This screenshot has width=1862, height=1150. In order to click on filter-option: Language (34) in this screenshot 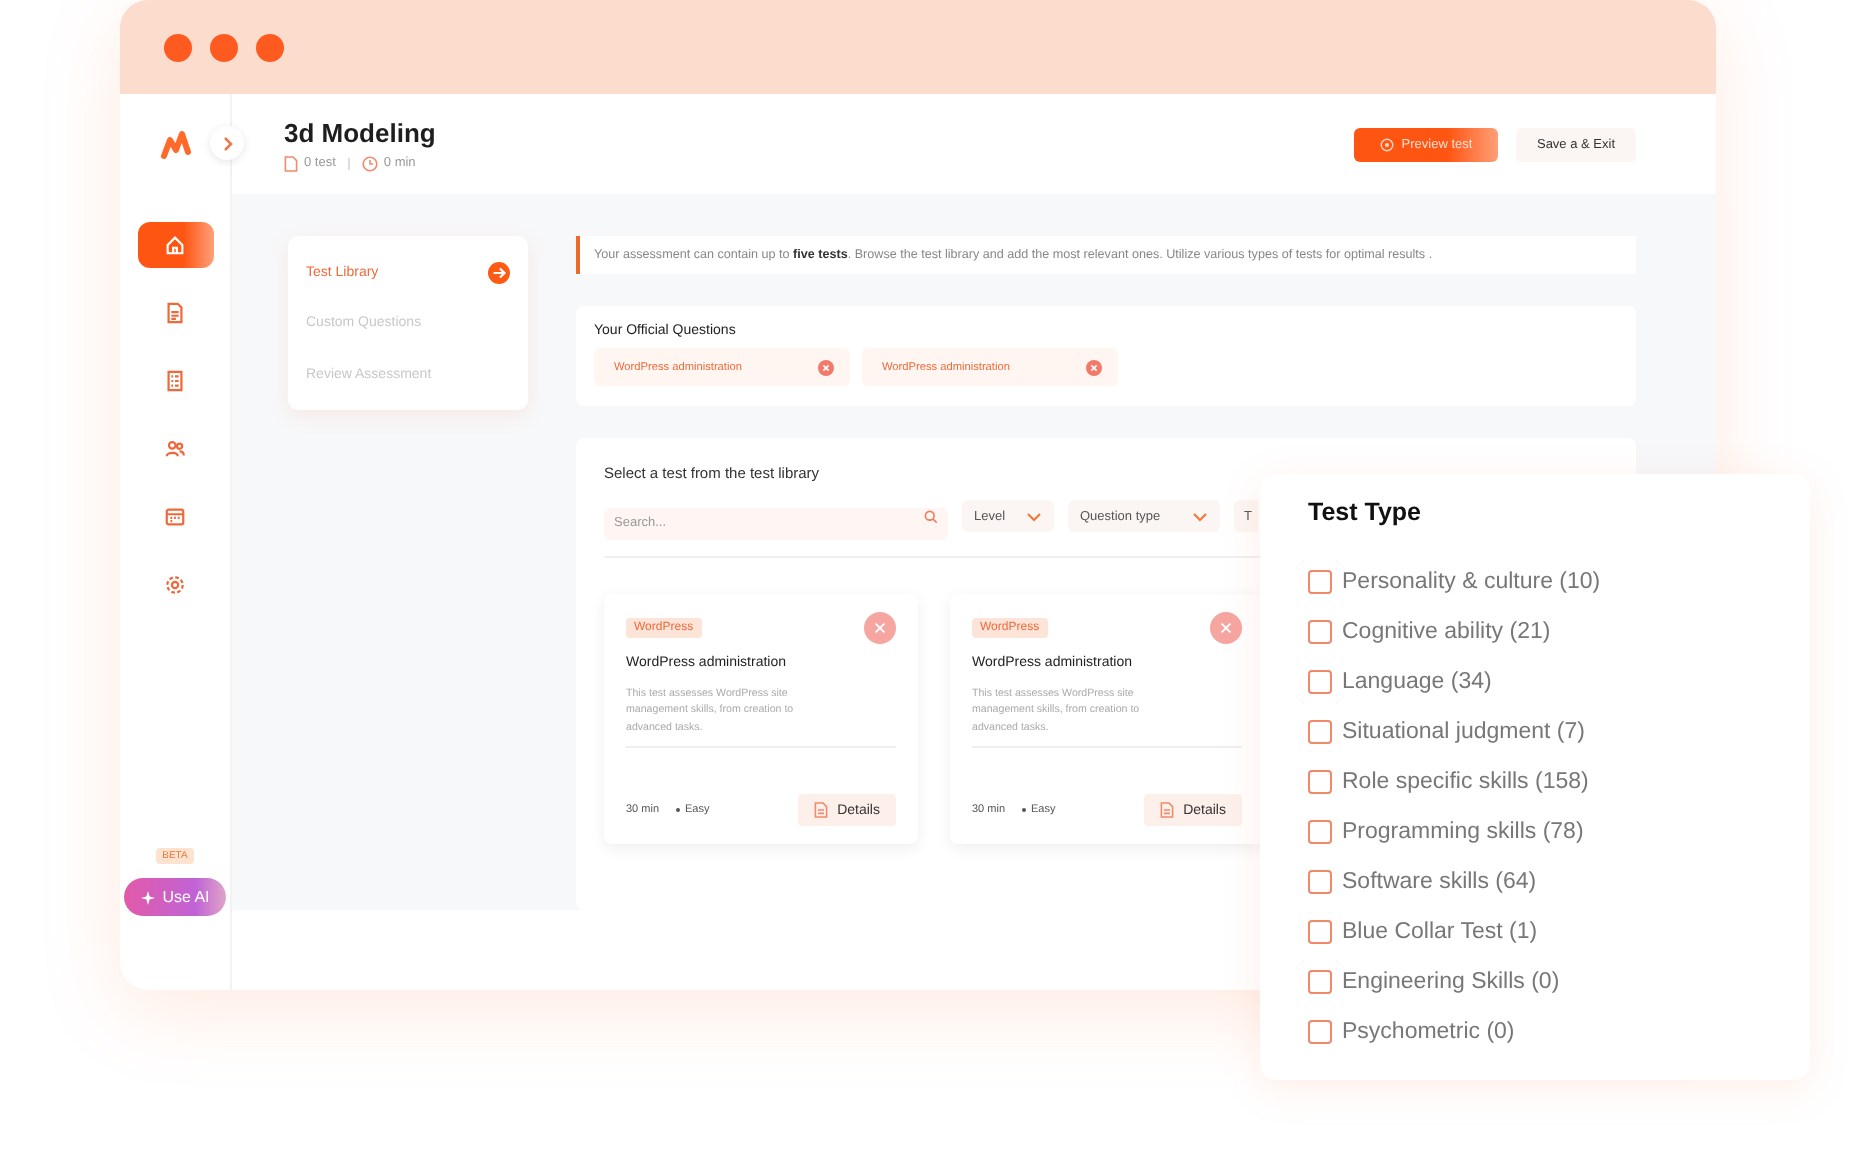, I will do `click(1535, 681)`.